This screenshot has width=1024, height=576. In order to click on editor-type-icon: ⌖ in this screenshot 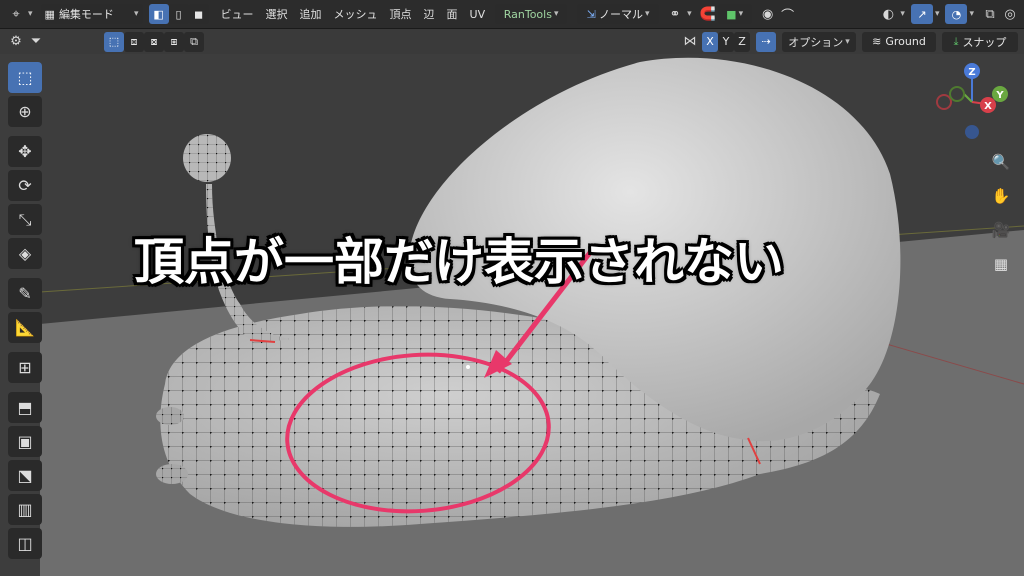, I will do `click(16, 14)`.